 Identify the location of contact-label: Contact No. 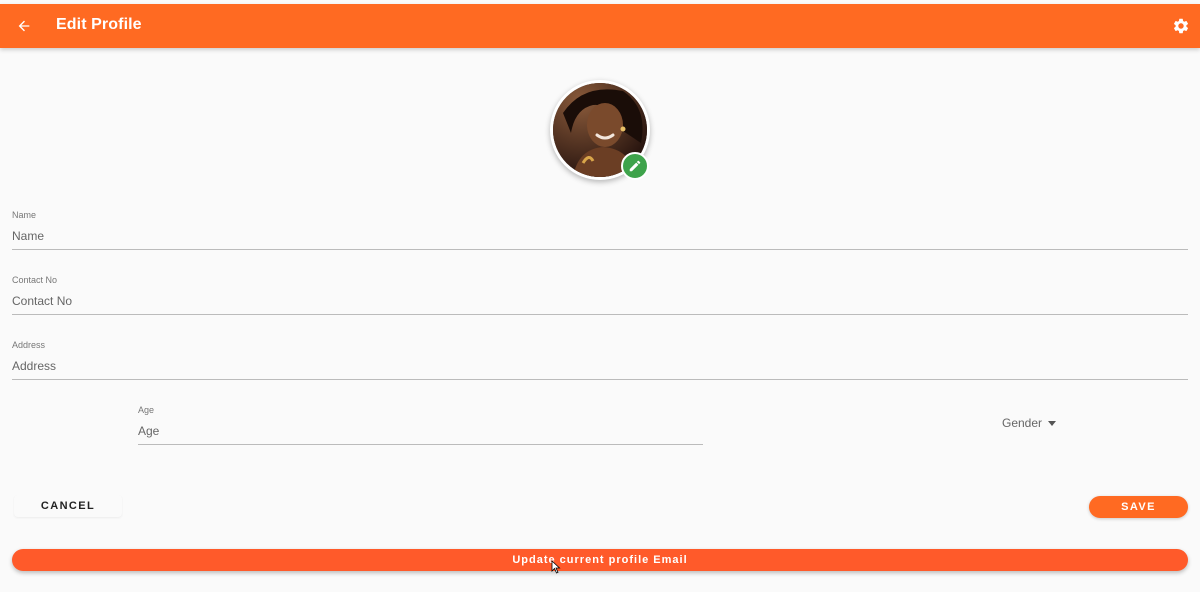
(35, 280).